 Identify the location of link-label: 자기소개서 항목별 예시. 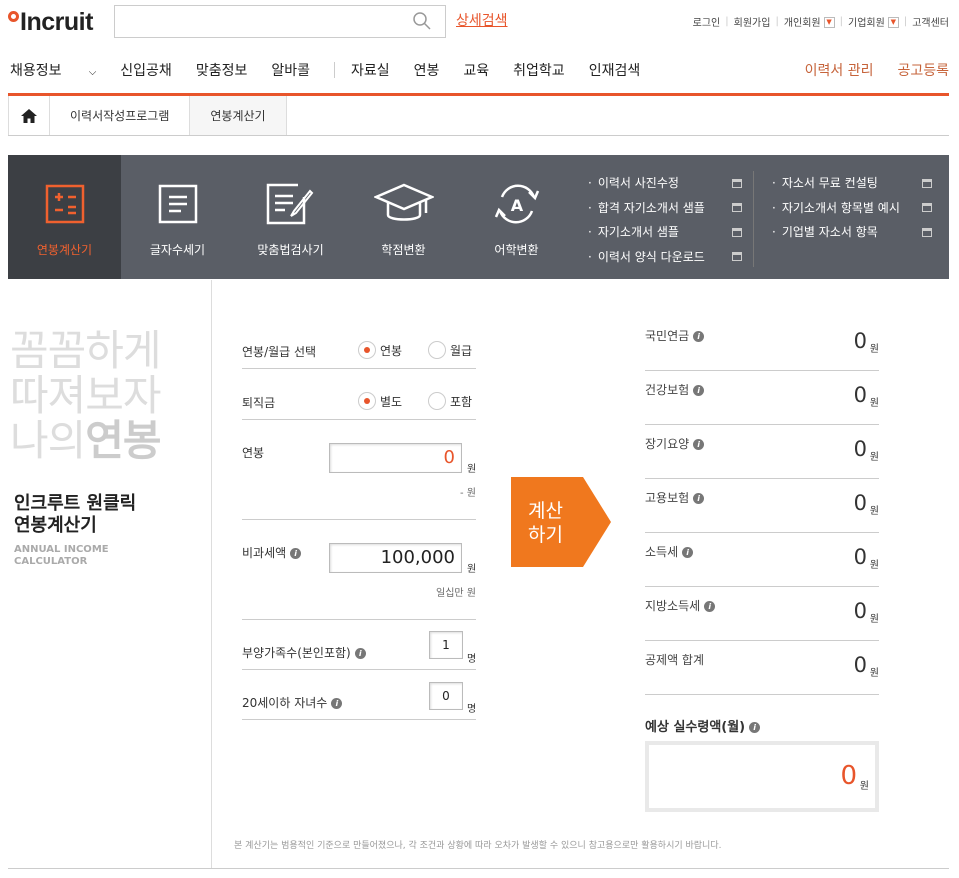
(836, 208).